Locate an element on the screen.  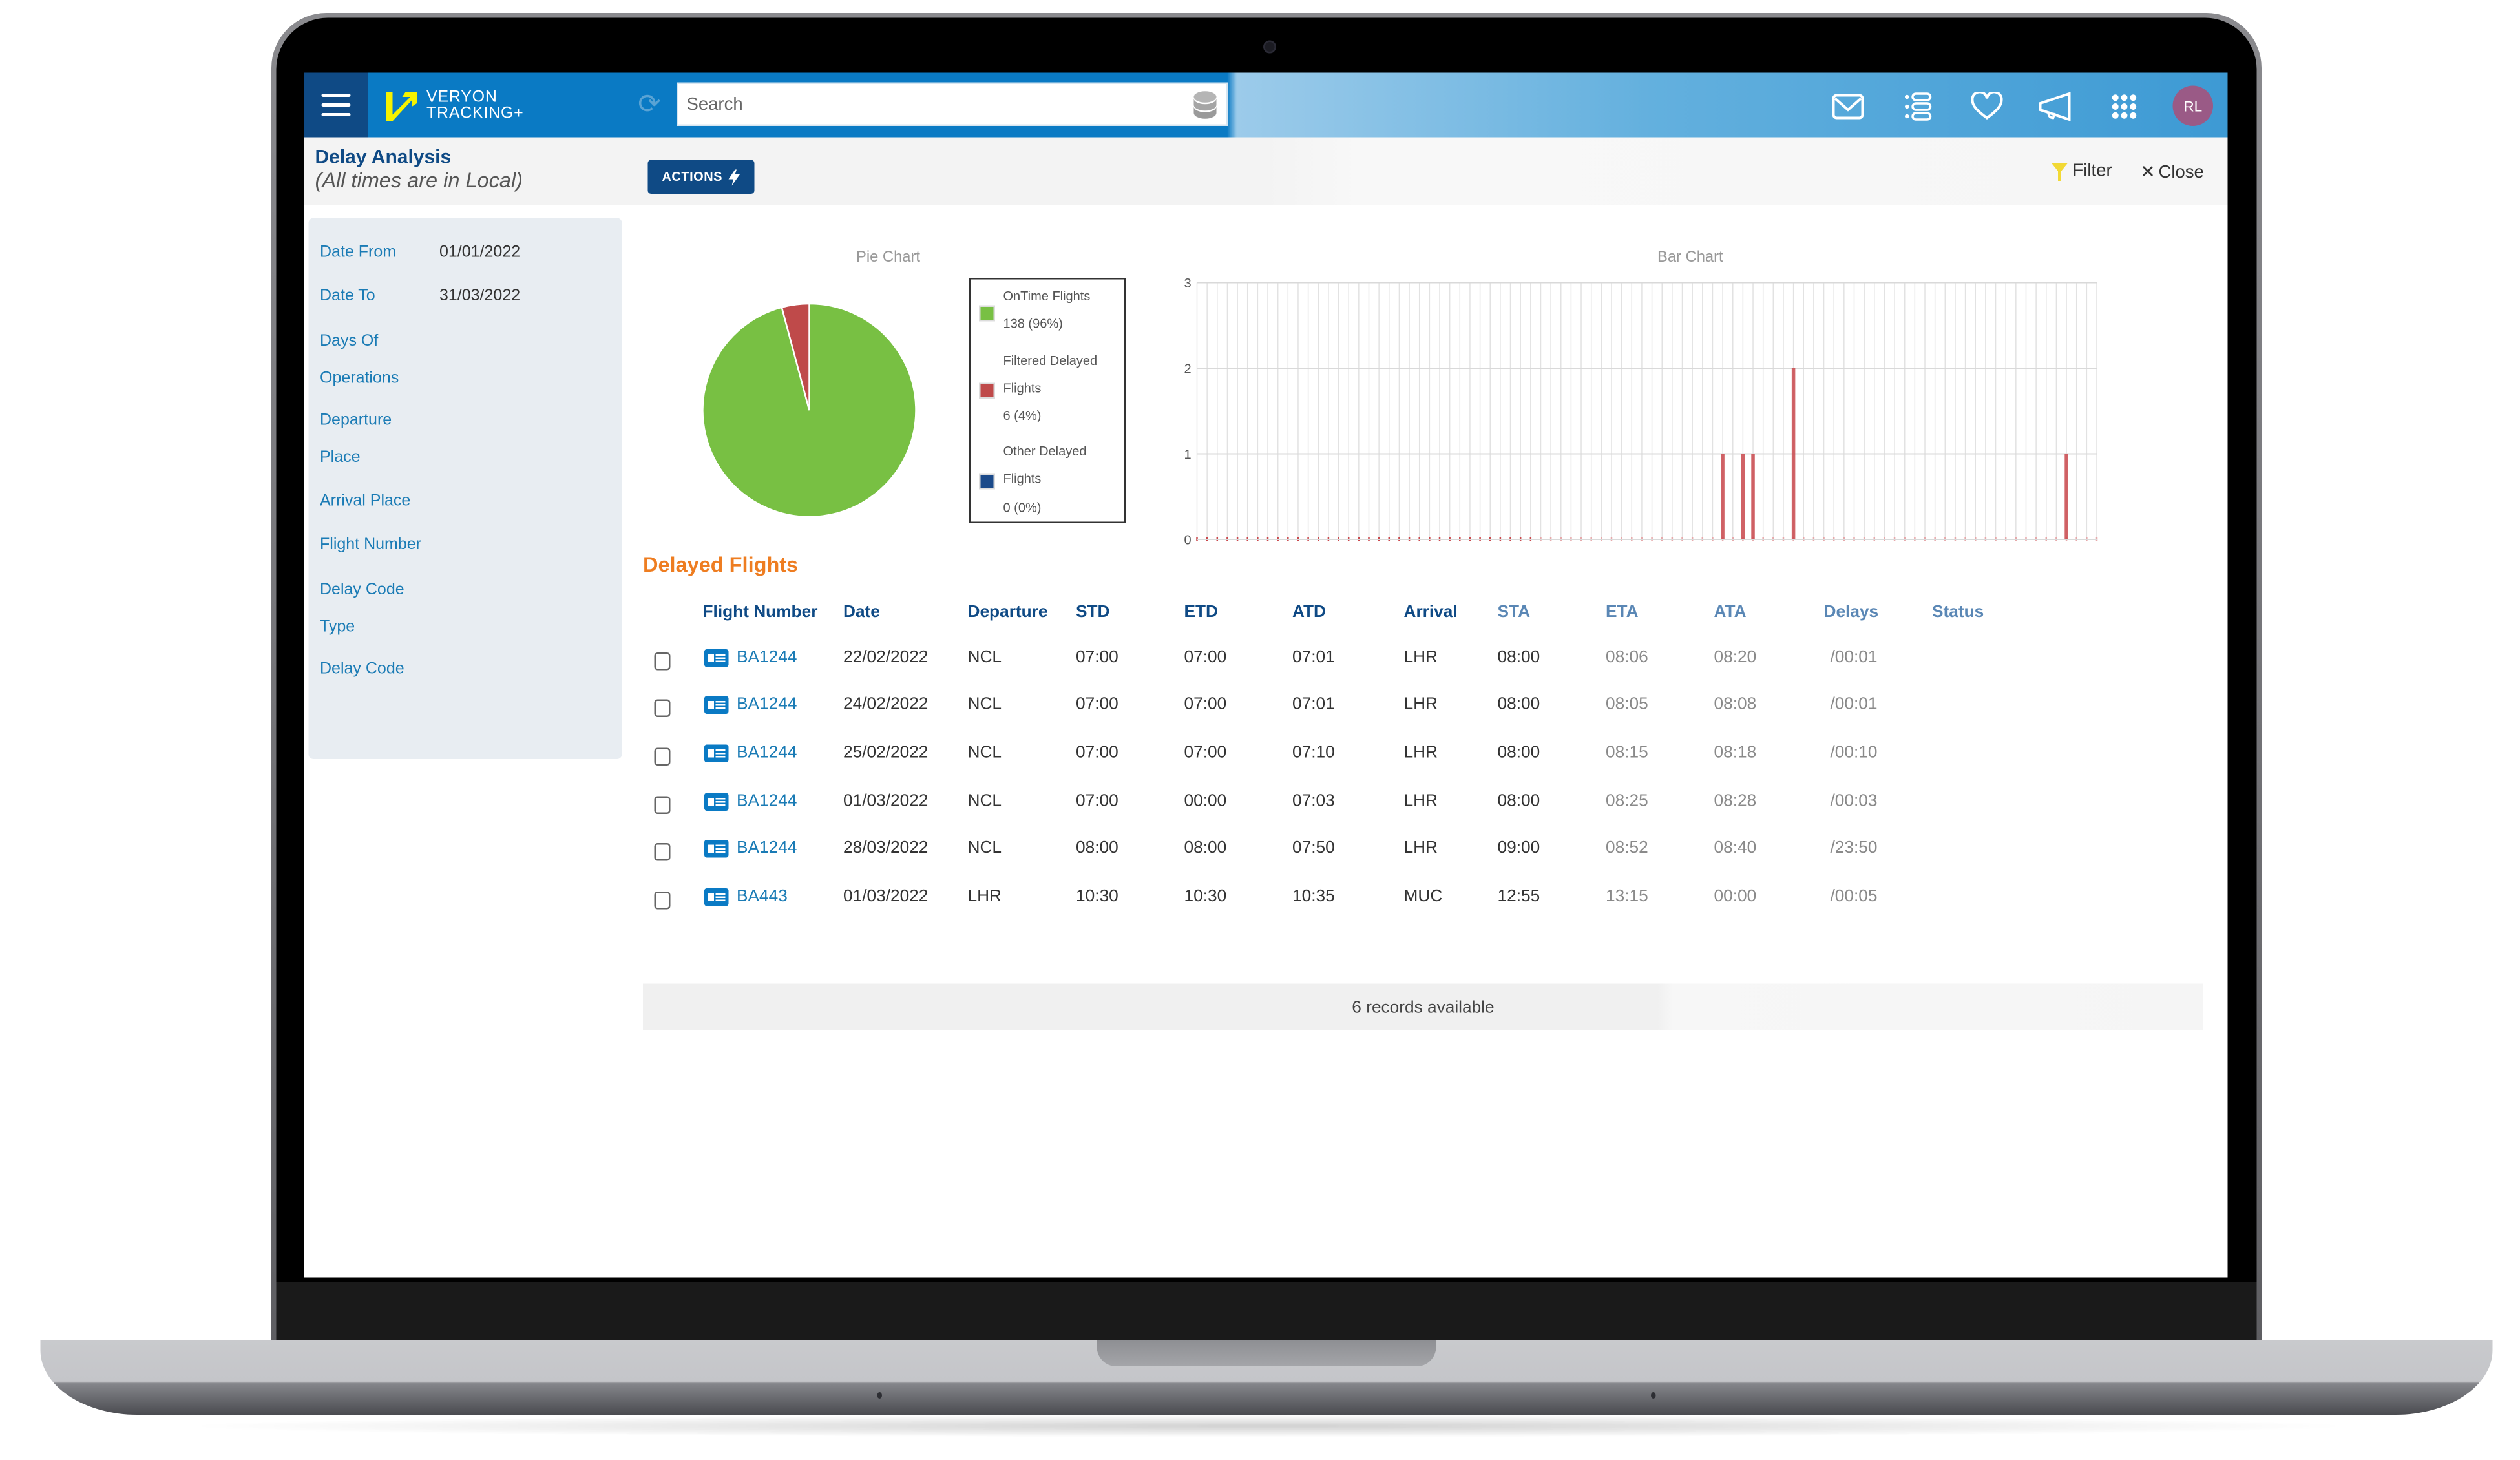
app-logo: VERYON TRACKING+ is located at coordinates (454, 106).